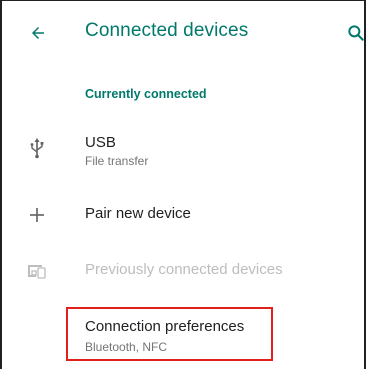 This screenshot has height=369, width=366. What do you see at coordinates (169, 334) in the screenshot?
I see `highlight-box` at bounding box center [169, 334].